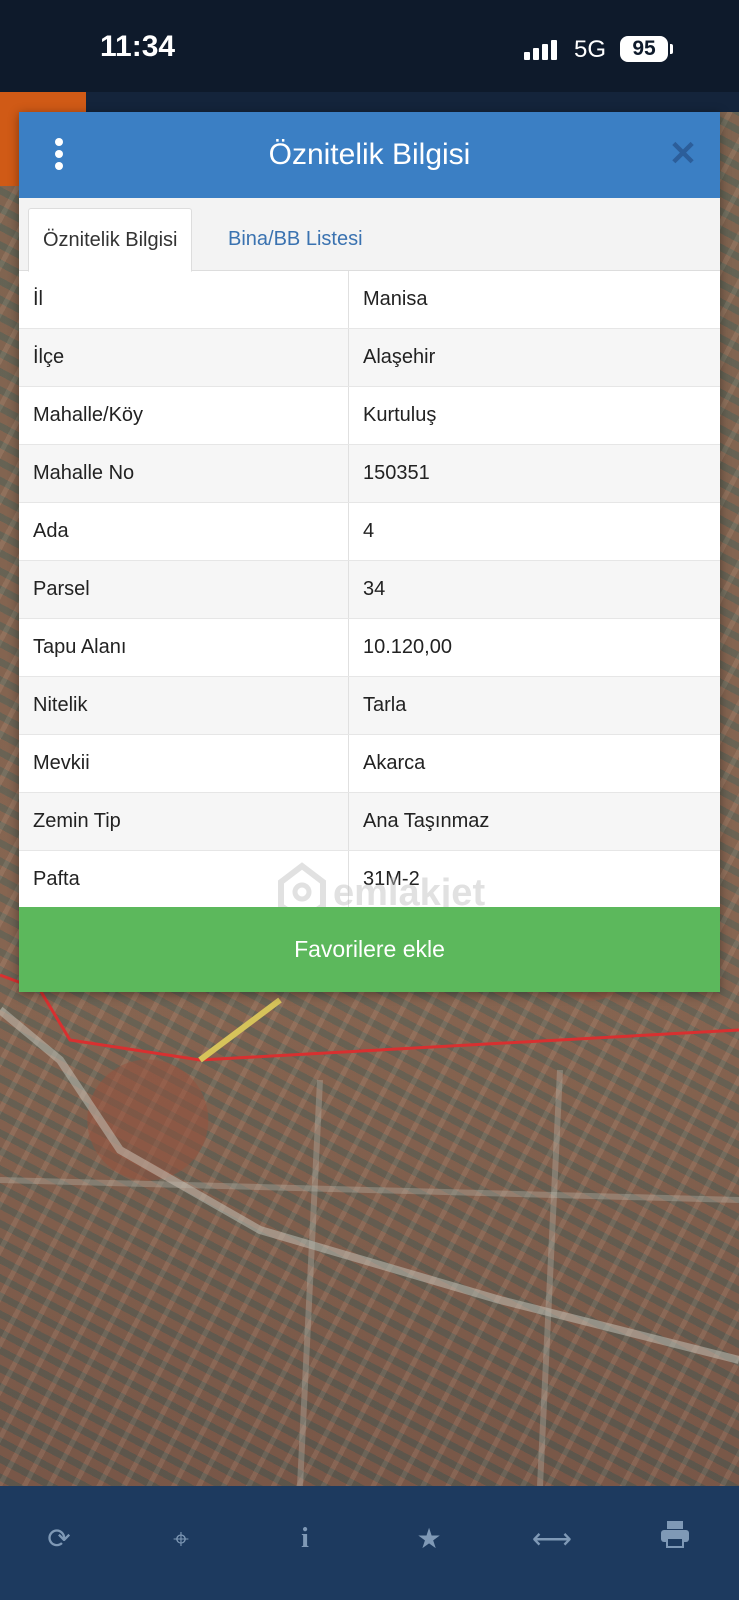  I want to click on row-value: Manisa, so click(395, 299).